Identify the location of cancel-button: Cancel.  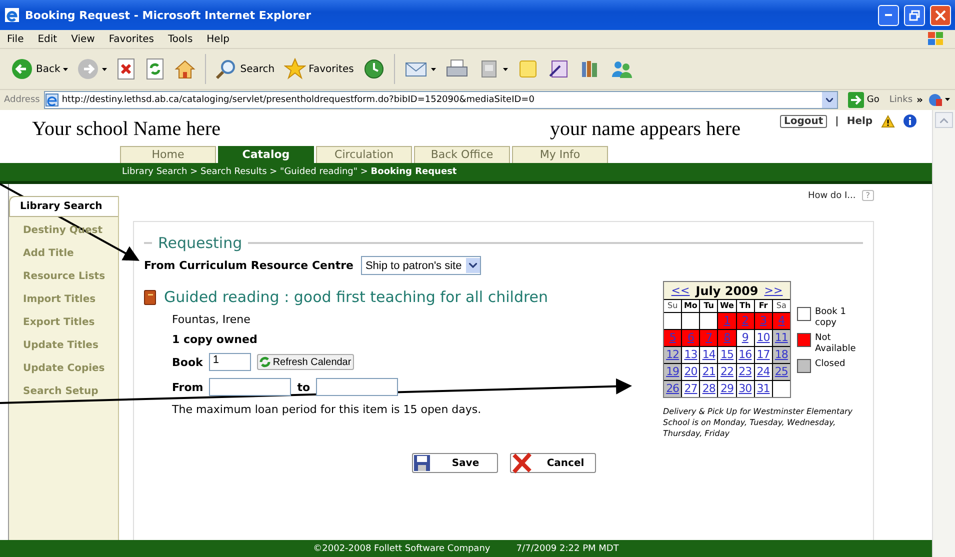
(553, 463).